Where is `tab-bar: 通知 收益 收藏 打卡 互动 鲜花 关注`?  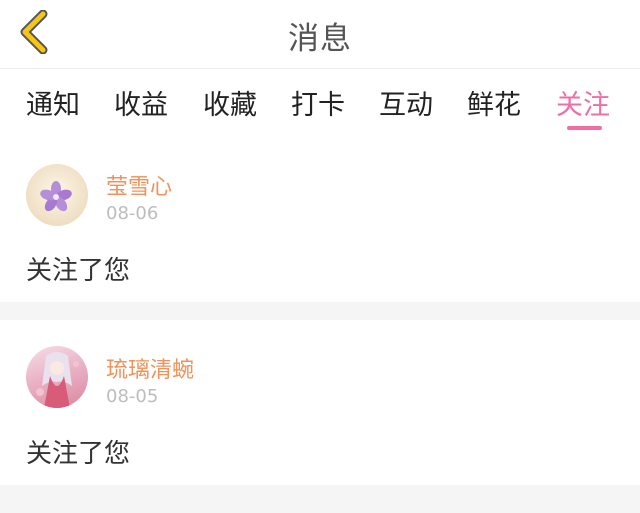 tab-bar: 通知 收益 收藏 打卡 互动 鲜花 关注 is located at coordinates (320, 104).